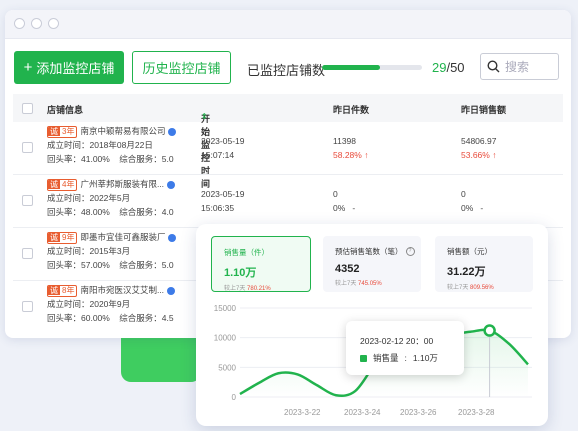  Describe the element at coordinates (479, 141) in the screenshot. I see `sales-amount-value: 54806.97` at that location.